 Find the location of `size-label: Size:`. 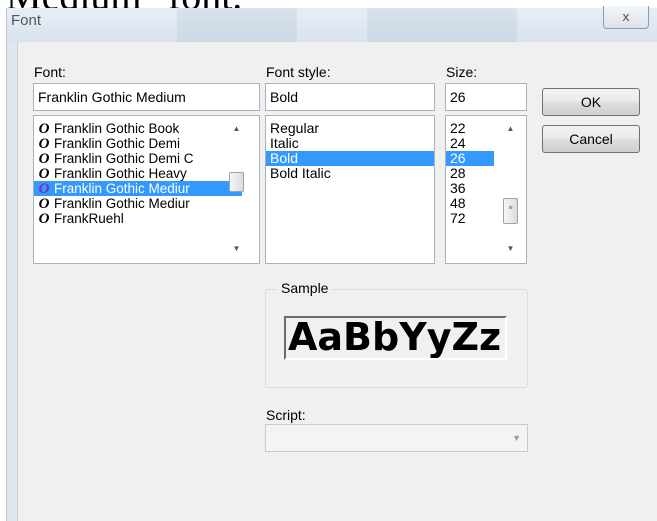

size-label: Size: is located at coordinates (462, 72).